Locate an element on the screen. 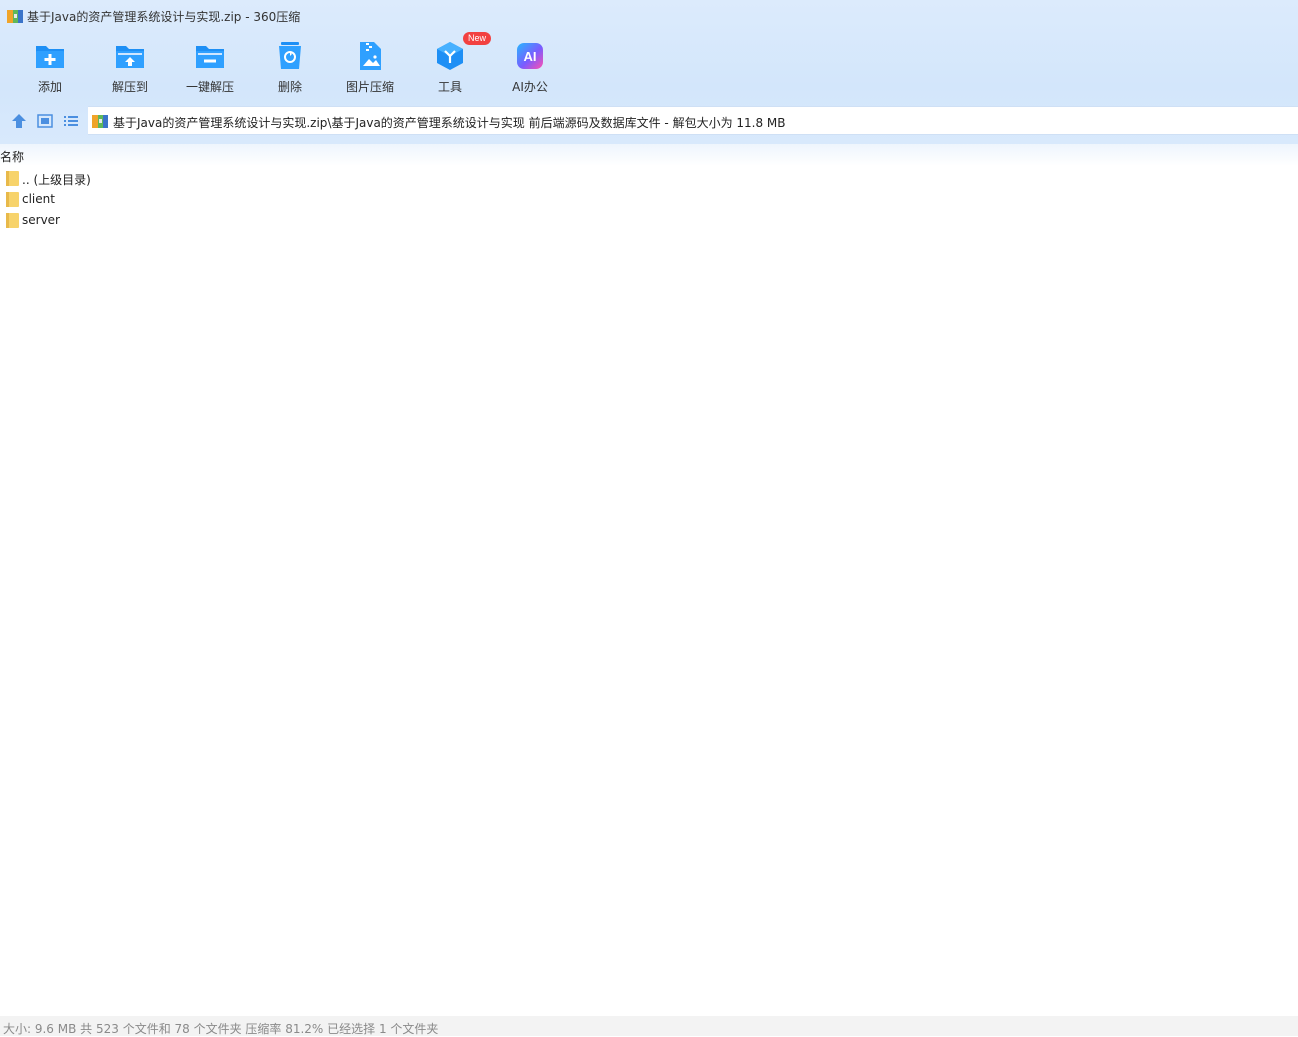 This screenshot has width=1298, height=1037. window-title: 基于Java的资产管理系统设计与实现.zip - 360压缩 is located at coordinates (164, 17).